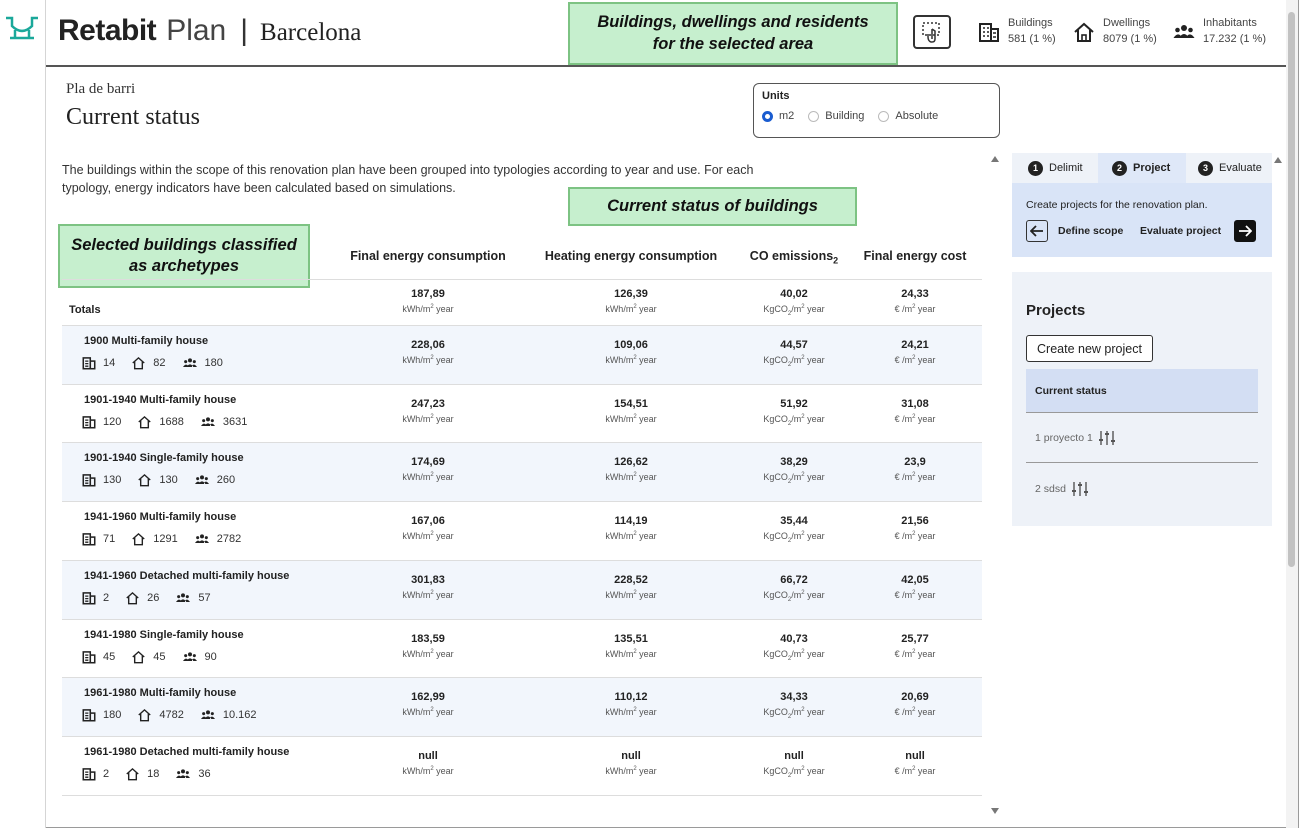 The height and width of the screenshot is (828, 1299). I want to click on back-button, so click(1037, 231).